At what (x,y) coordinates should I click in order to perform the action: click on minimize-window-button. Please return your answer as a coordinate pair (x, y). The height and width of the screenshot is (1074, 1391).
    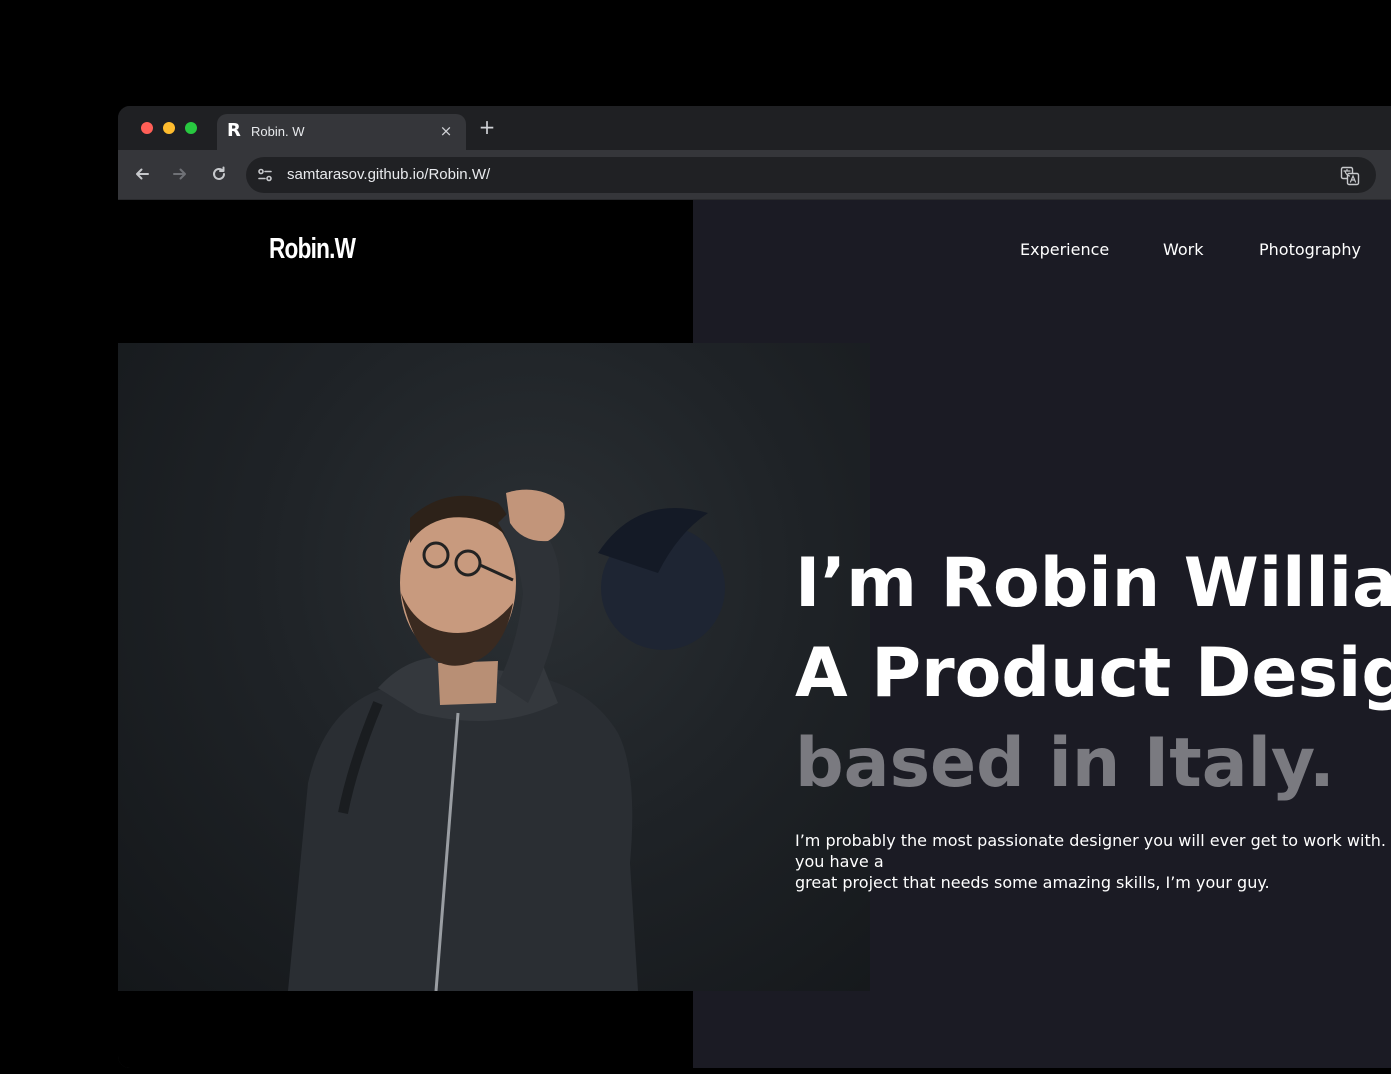
    Looking at the image, I should click on (169, 128).